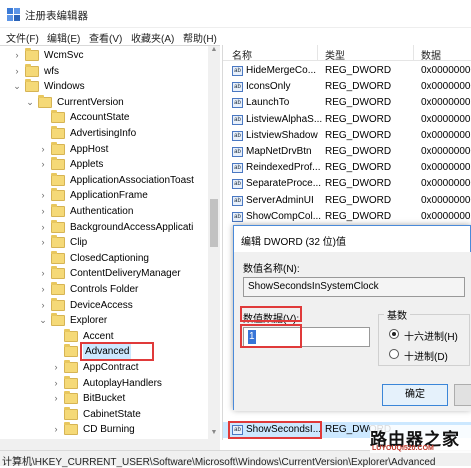 The image size is (471, 468). I want to click on value-row: ab ShowCompCol... REG_DWORD 0x00000001, so click(347, 217).